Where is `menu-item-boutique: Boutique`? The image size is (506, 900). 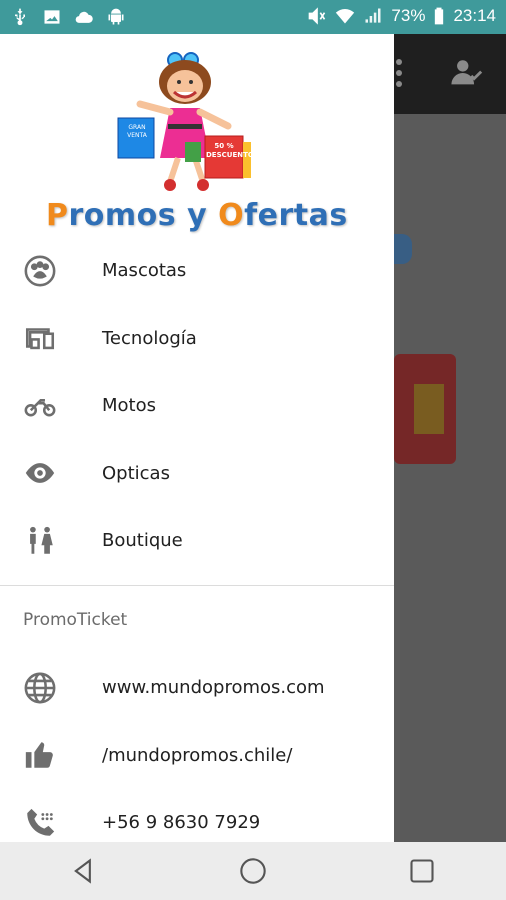 menu-item-boutique: Boutique is located at coordinates (197, 541).